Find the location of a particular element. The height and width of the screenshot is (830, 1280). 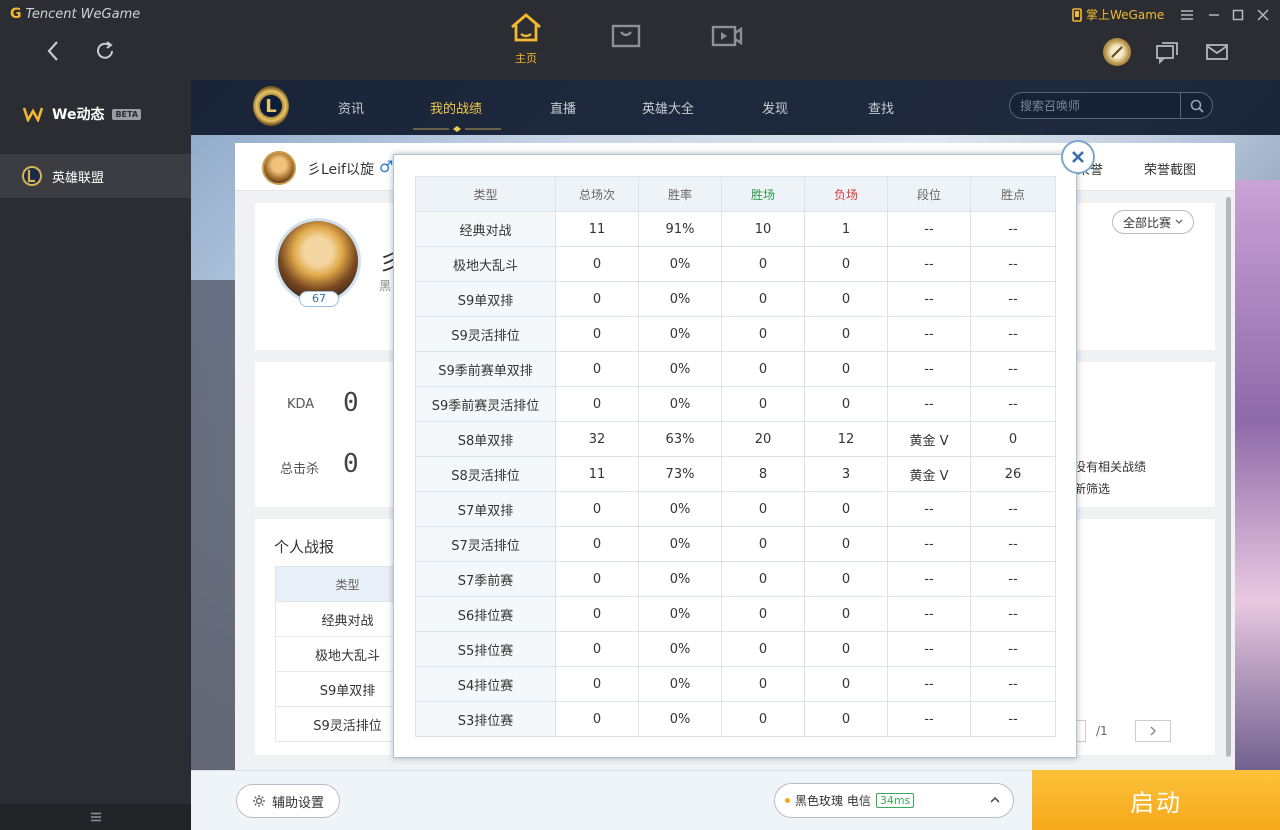

mobile-wegame-link: 掌上WeGame is located at coordinates (1118, 14).